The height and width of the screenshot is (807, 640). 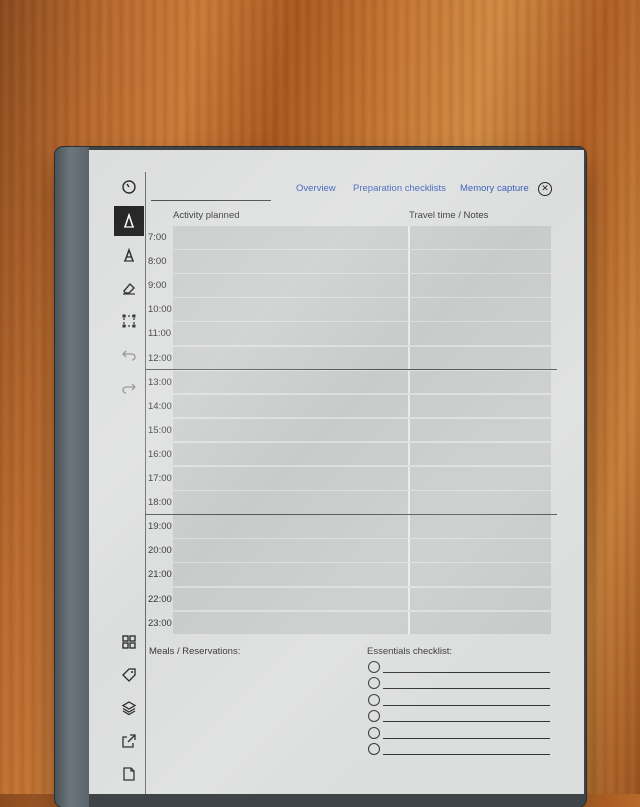 What do you see at coordinates (129, 387) in the screenshot?
I see `redo-icon` at bounding box center [129, 387].